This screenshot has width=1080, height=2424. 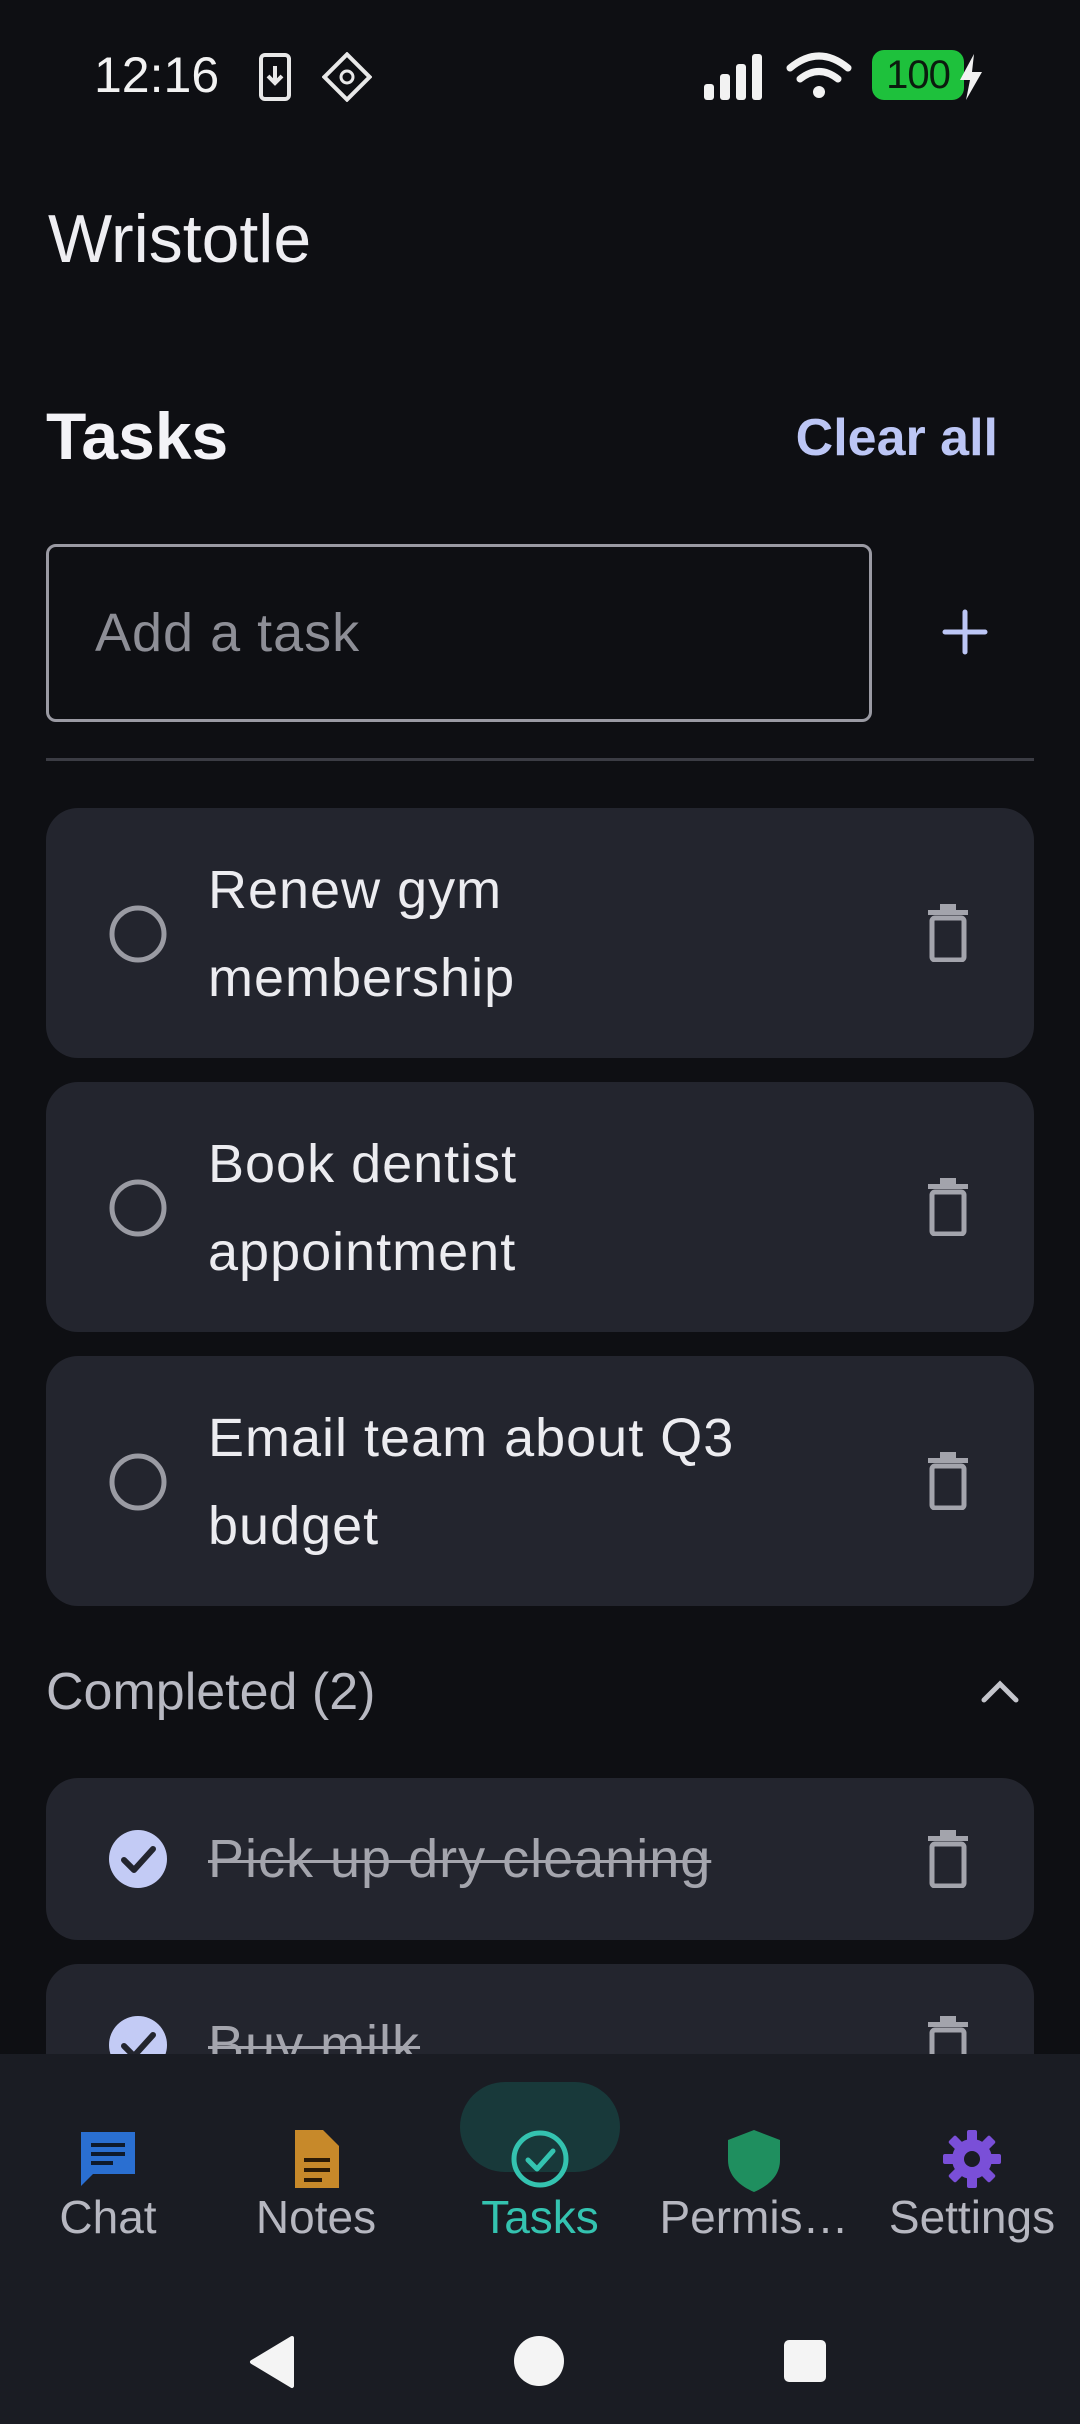 I want to click on clear-all-button: Clear all, so click(x=897, y=438).